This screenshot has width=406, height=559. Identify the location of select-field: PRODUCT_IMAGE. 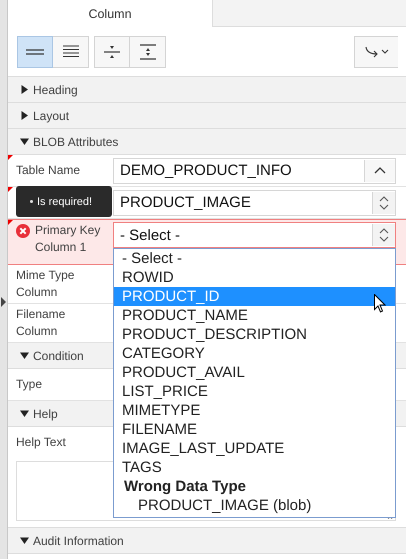
(254, 203).